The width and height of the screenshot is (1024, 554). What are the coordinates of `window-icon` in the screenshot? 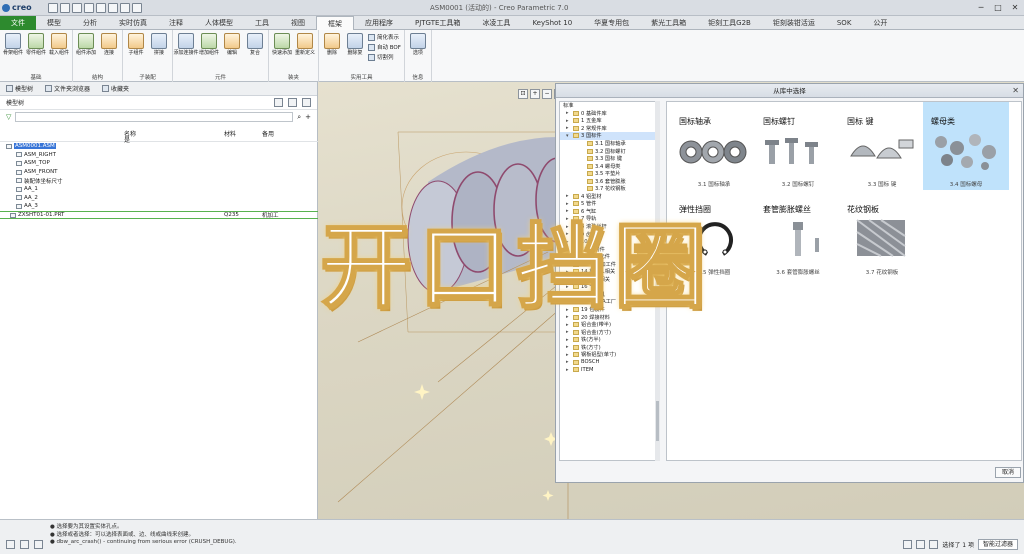 It's located at (125, 7).